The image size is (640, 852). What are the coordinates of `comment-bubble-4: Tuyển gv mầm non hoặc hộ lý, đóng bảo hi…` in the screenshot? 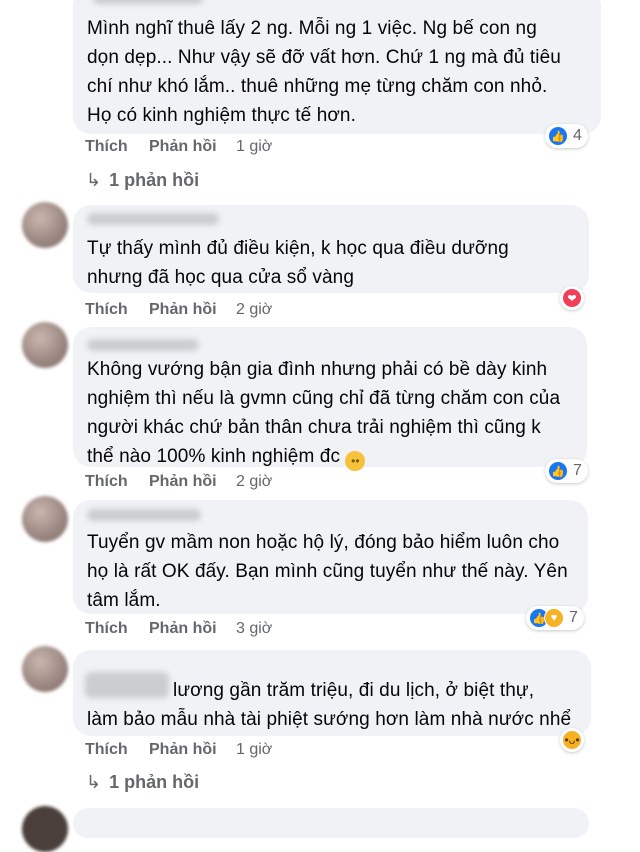 It's located at (330, 557).